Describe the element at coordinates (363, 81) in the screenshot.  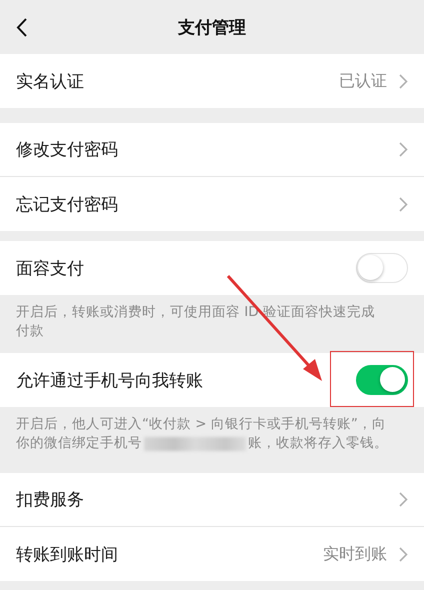
I see `row-value: 已认证` at that location.